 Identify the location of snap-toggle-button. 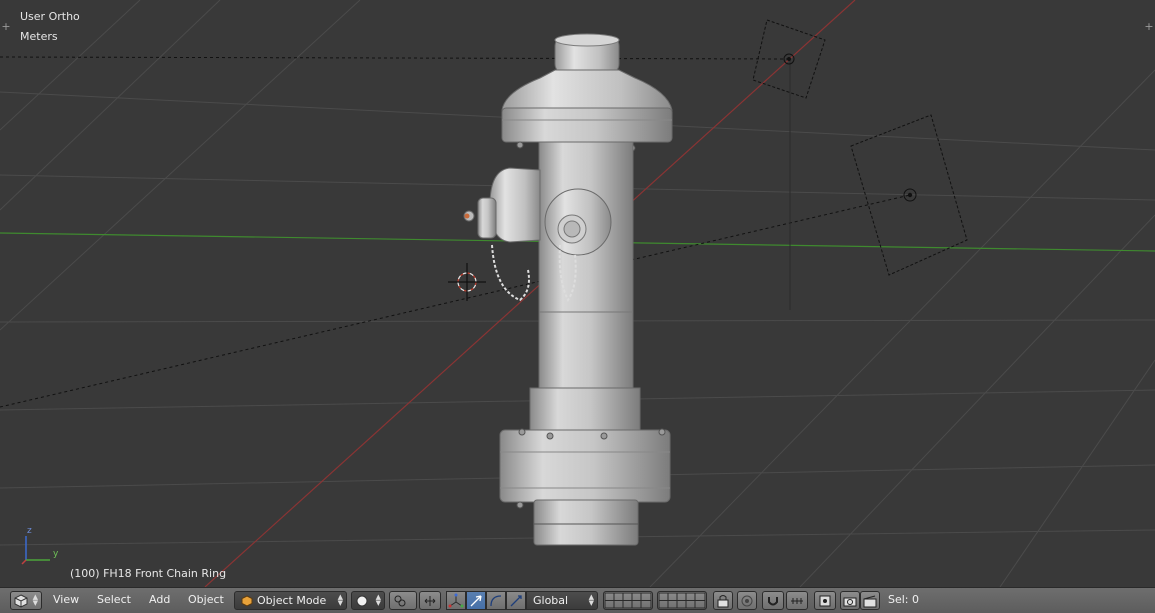
(773, 600).